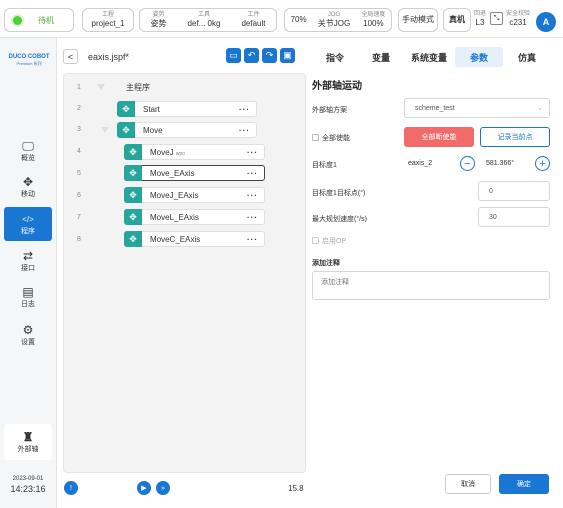 The width and height of the screenshot is (563, 508). What do you see at coordinates (187, 109) in the screenshot?
I see `tree-node-start: ✥ Start ···` at bounding box center [187, 109].